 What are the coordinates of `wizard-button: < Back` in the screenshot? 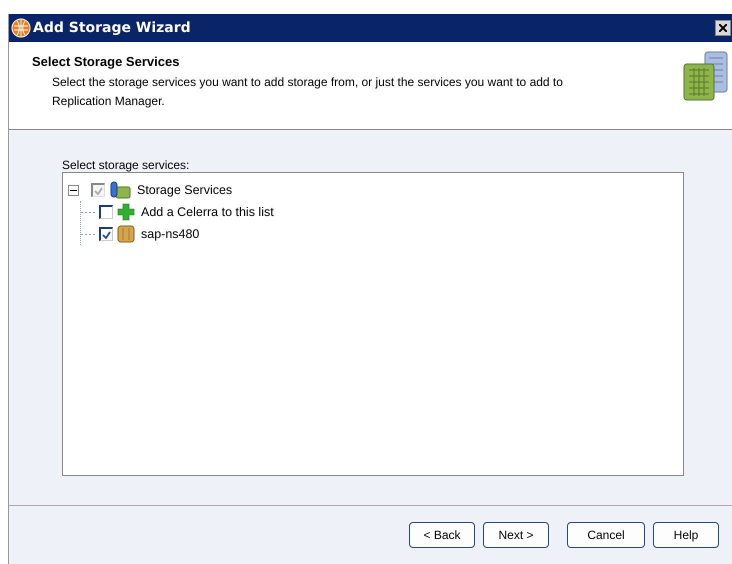 It's located at (442, 535).